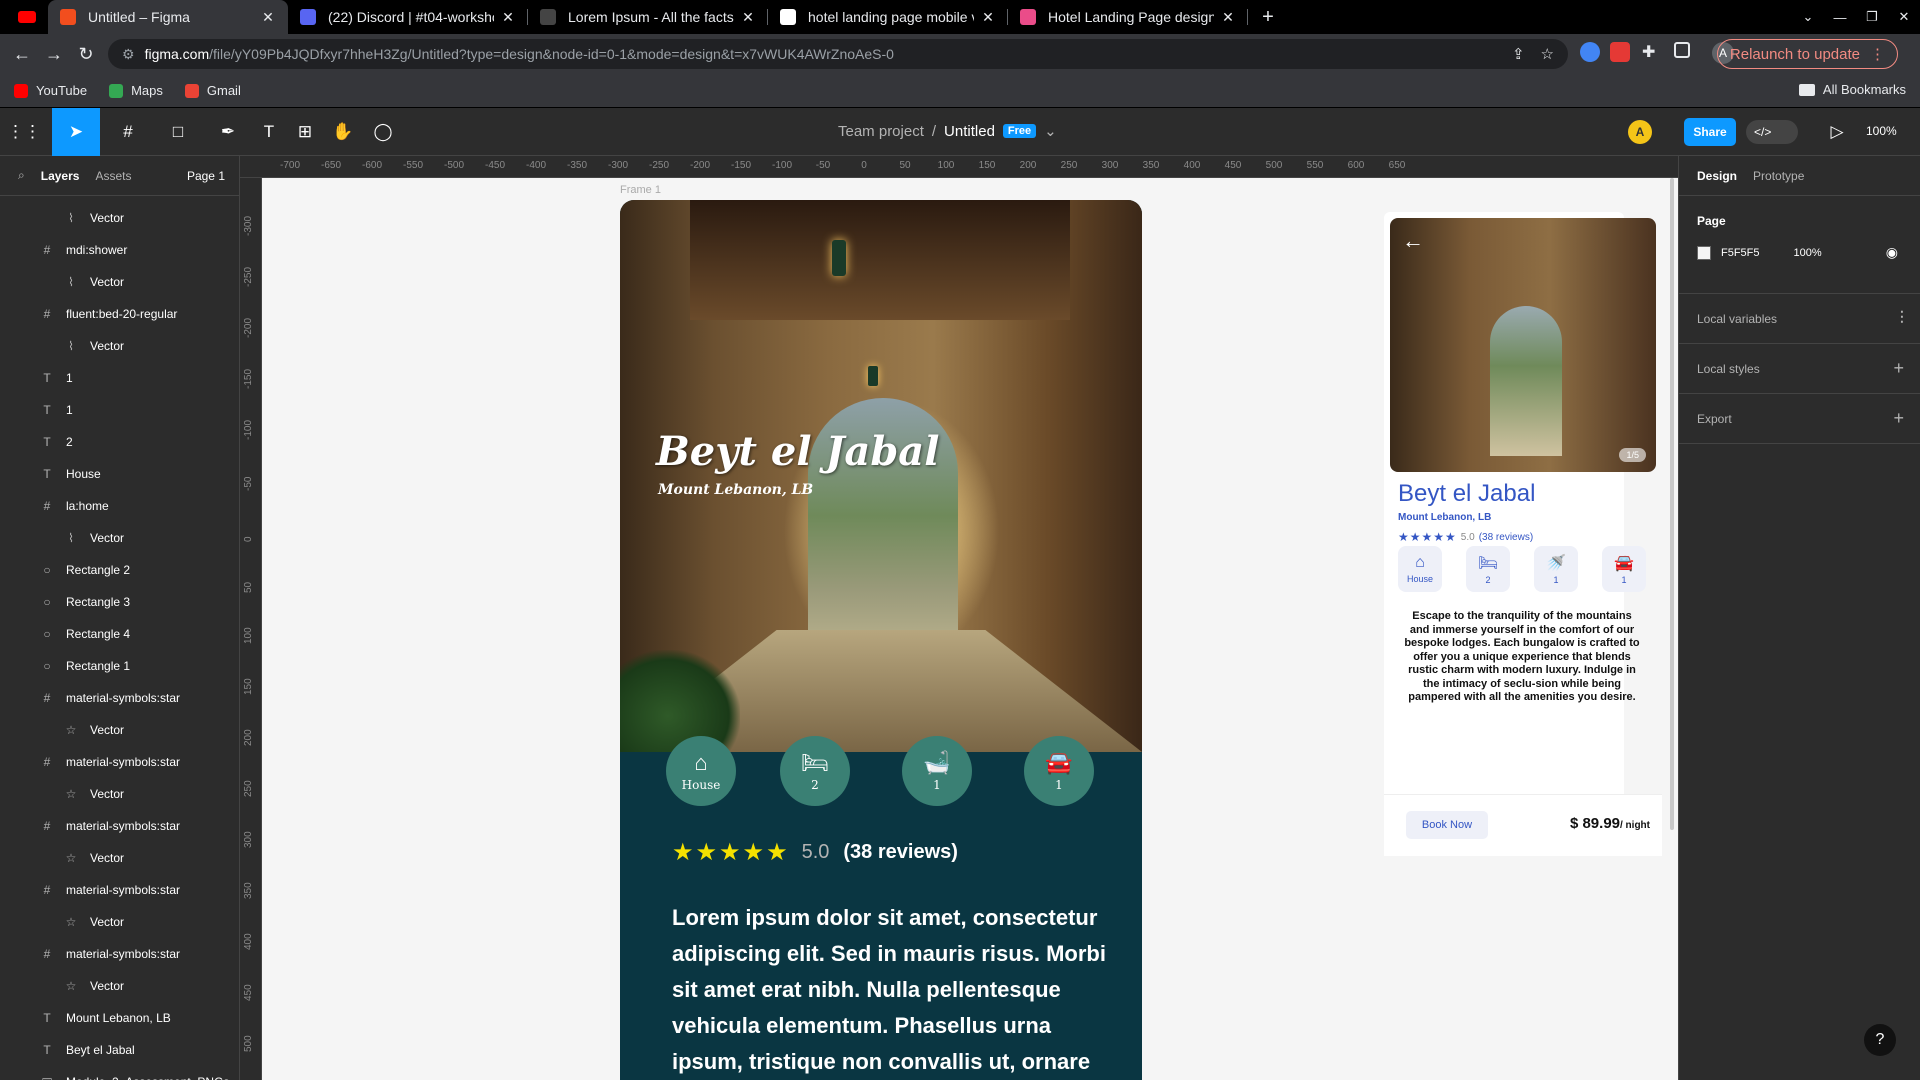  I want to click on layer-row: # fluent:bed-20-regular, so click(119, 314).